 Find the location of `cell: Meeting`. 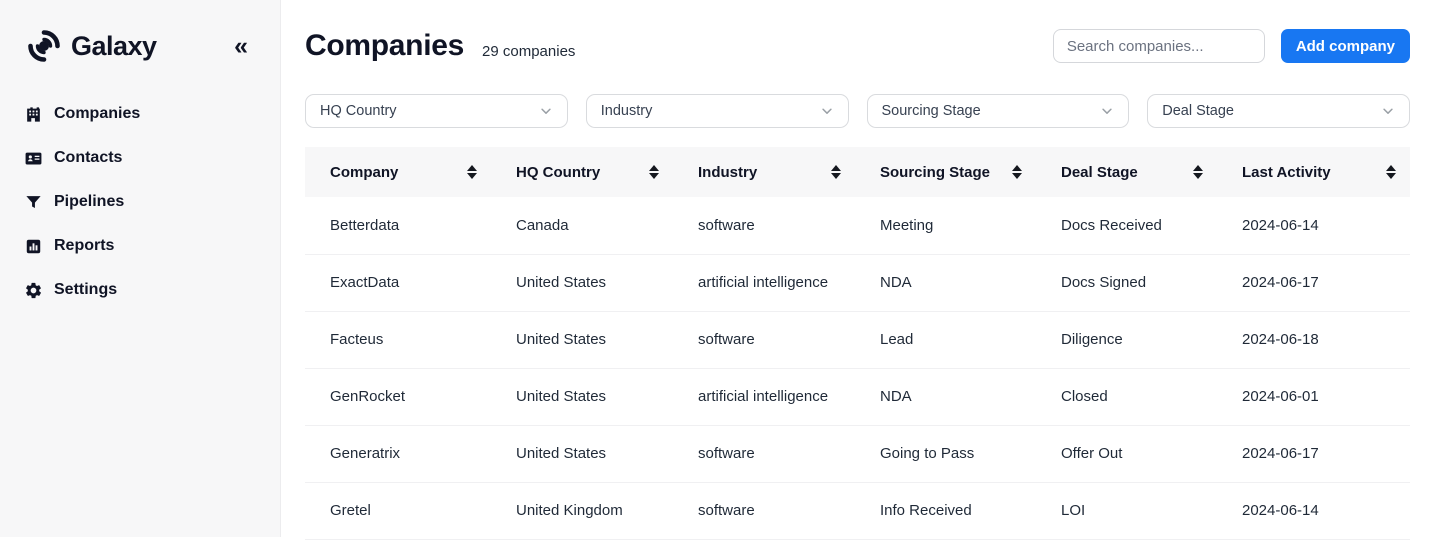

cell: Meeting is located at coordinates (945, 226).